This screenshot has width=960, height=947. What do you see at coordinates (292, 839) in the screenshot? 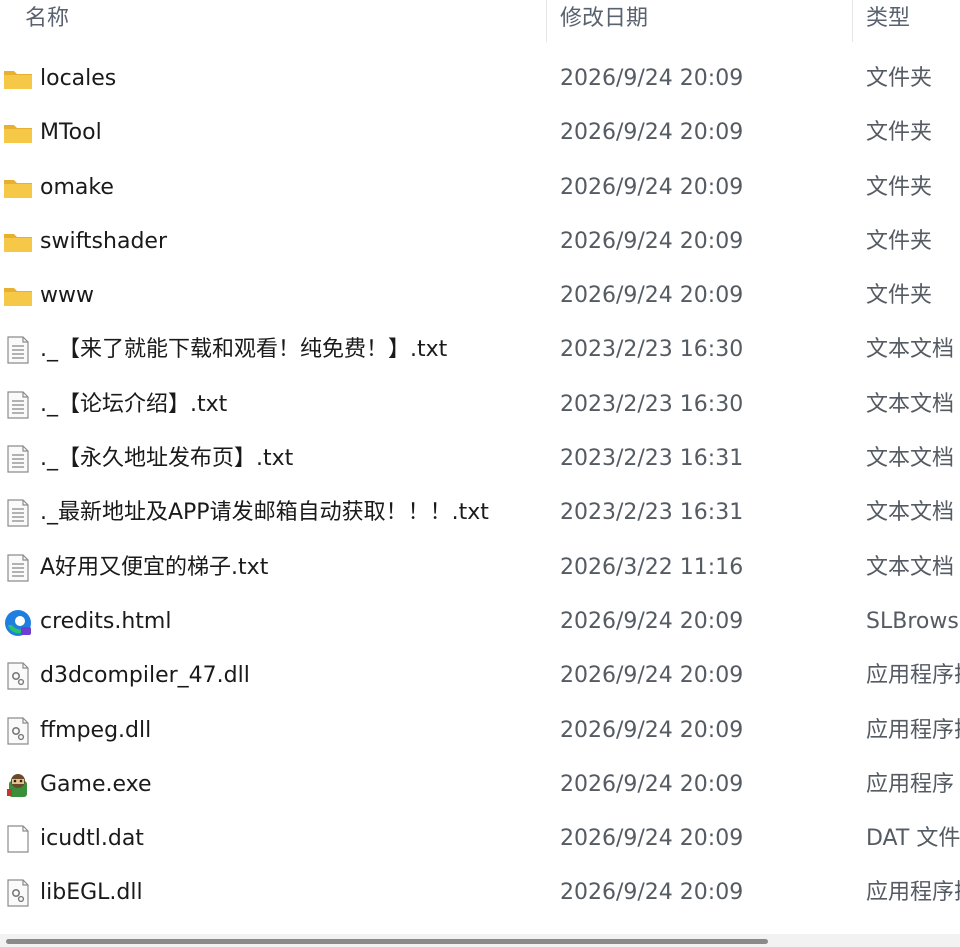
I see `file-name: icudtl.dat` at bounding box center [292, 839].